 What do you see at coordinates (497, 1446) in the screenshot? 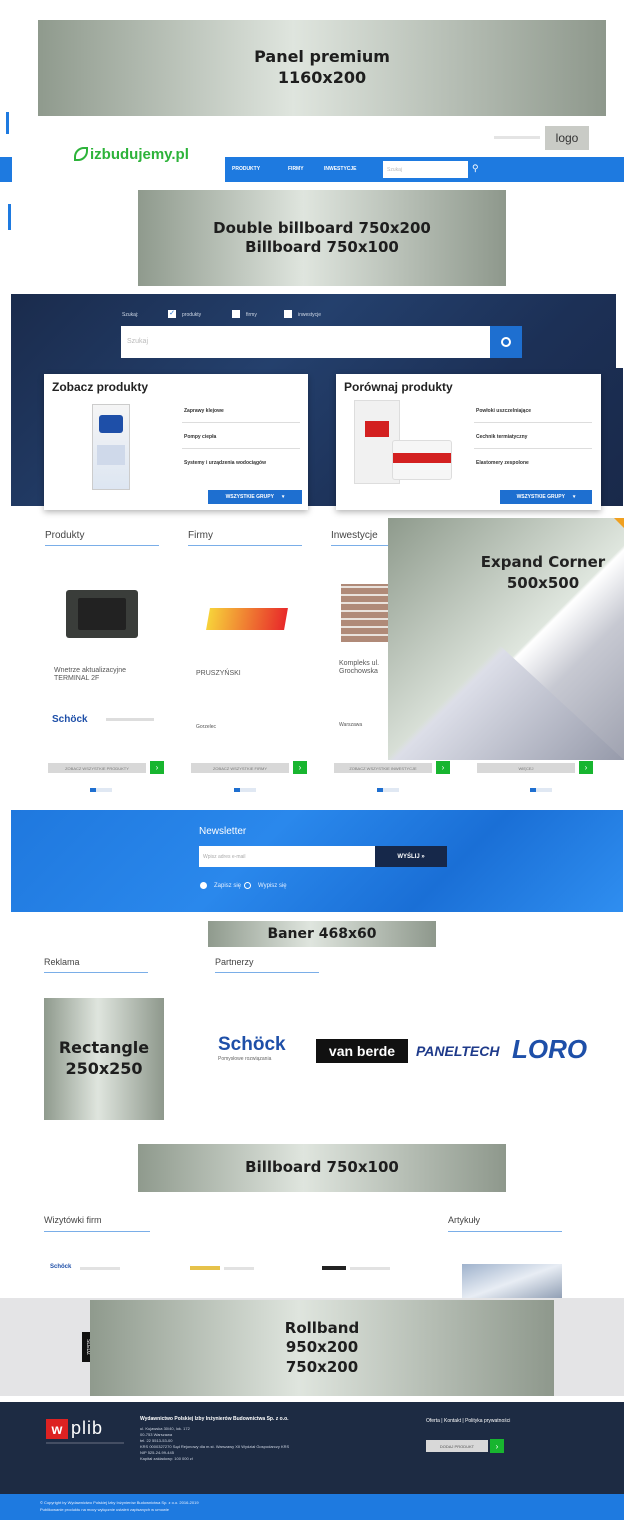
I see `footer-go-button: ›` at bounding box center [497, 1446].